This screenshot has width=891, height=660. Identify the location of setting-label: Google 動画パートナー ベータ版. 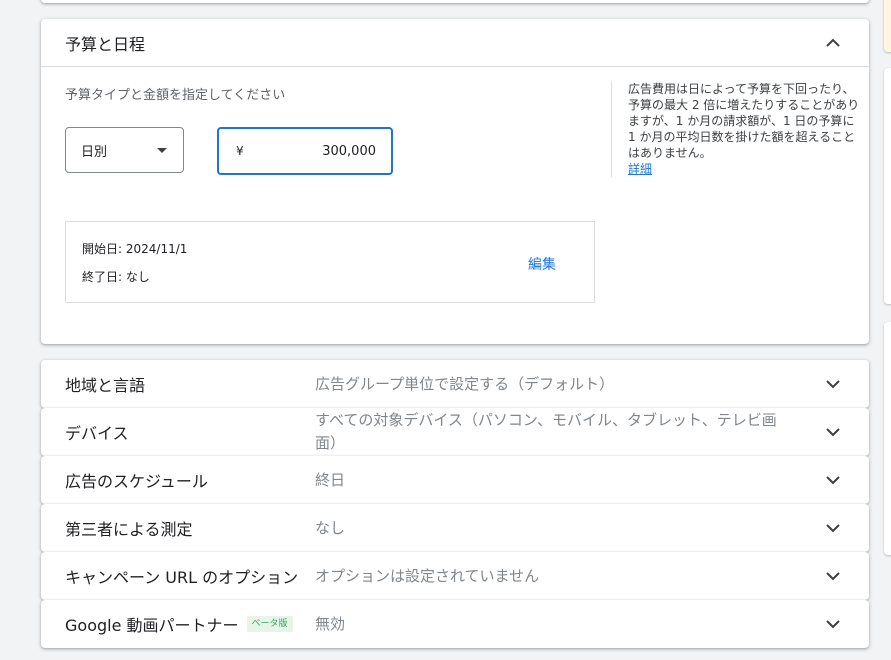
(190, 624).